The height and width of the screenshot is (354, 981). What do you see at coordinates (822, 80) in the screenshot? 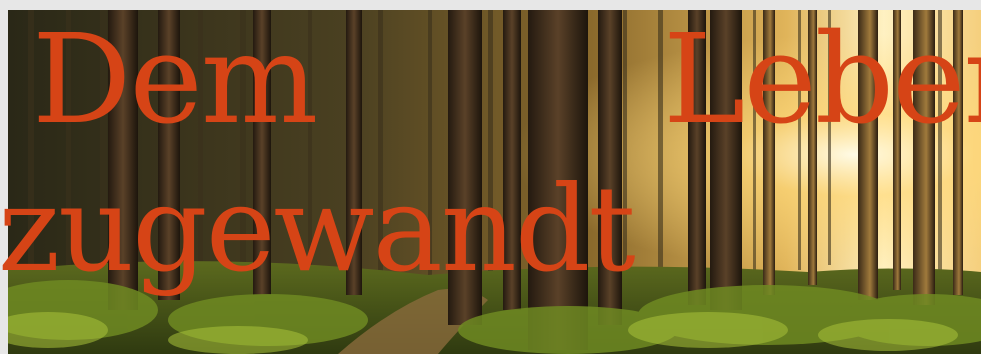
I see `headline-word-leben: Leben` at bounding box center [822, 80].